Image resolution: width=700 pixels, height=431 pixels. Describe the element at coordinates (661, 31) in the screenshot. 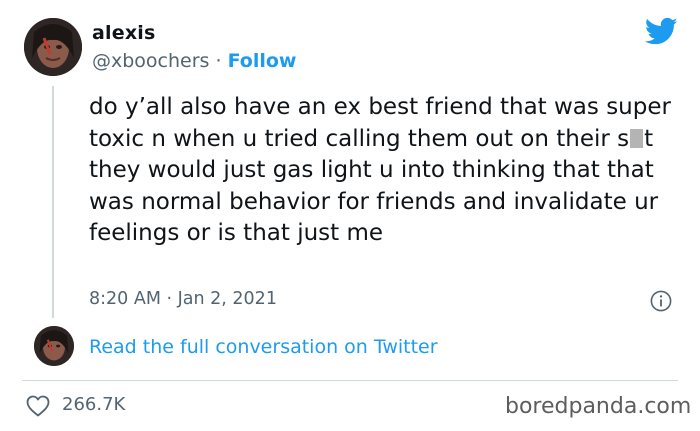

I see `twitter-bird-icon` at that location.